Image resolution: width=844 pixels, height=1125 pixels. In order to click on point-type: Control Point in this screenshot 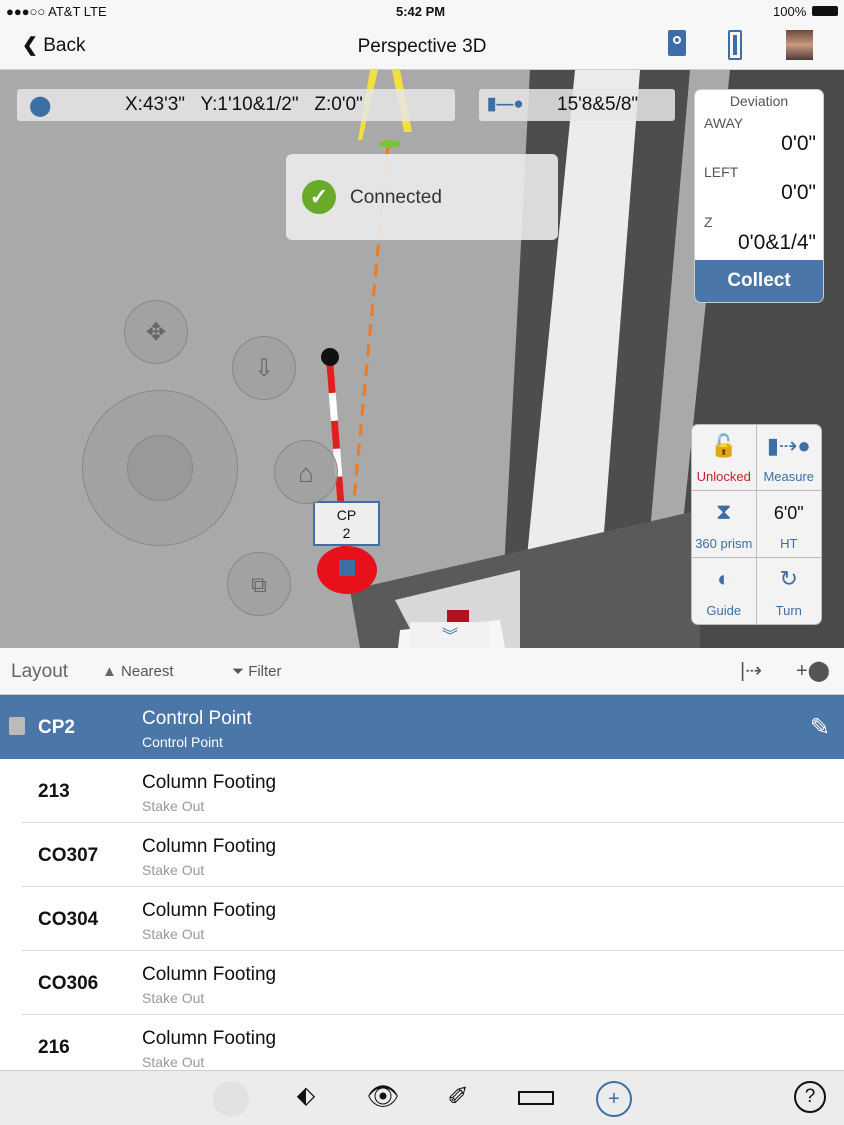, I will do `click(182, 742)`.